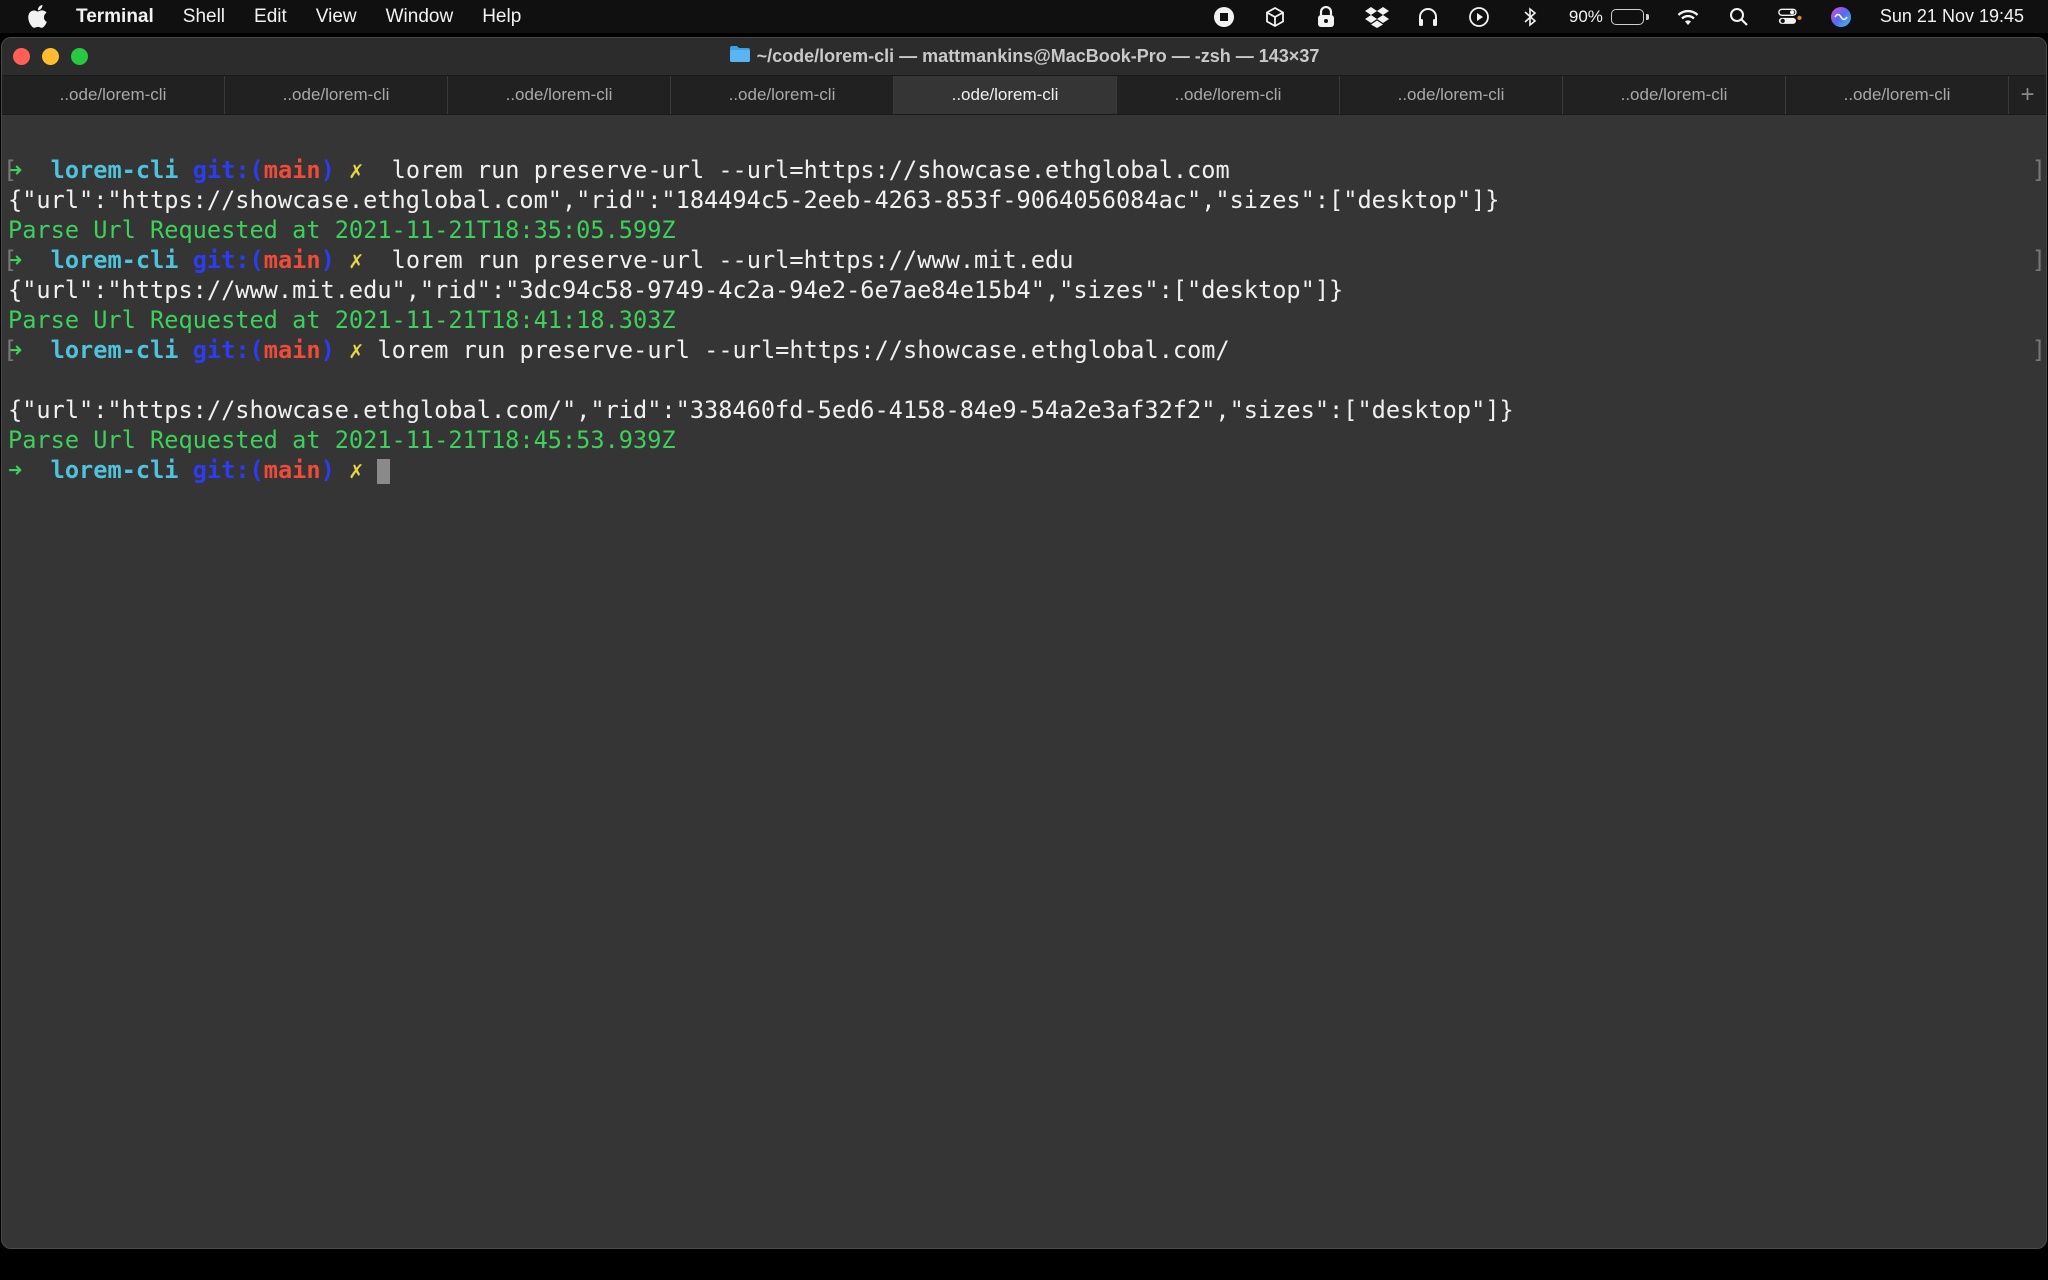  I want to click on siri-icon, so click(1841, 17).